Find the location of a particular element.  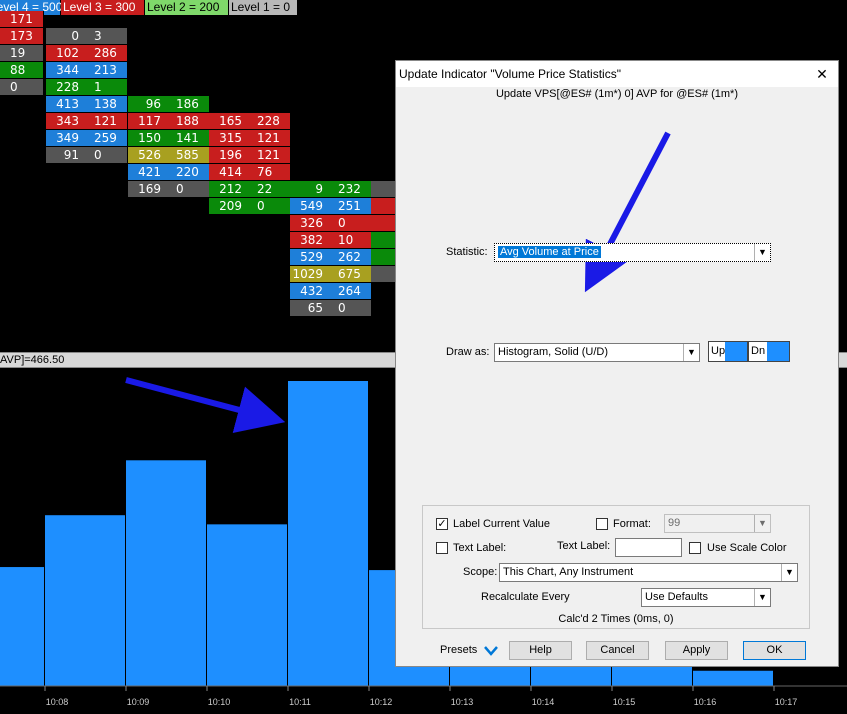

cell-bid: 349 is located at coordinates (67, 138).